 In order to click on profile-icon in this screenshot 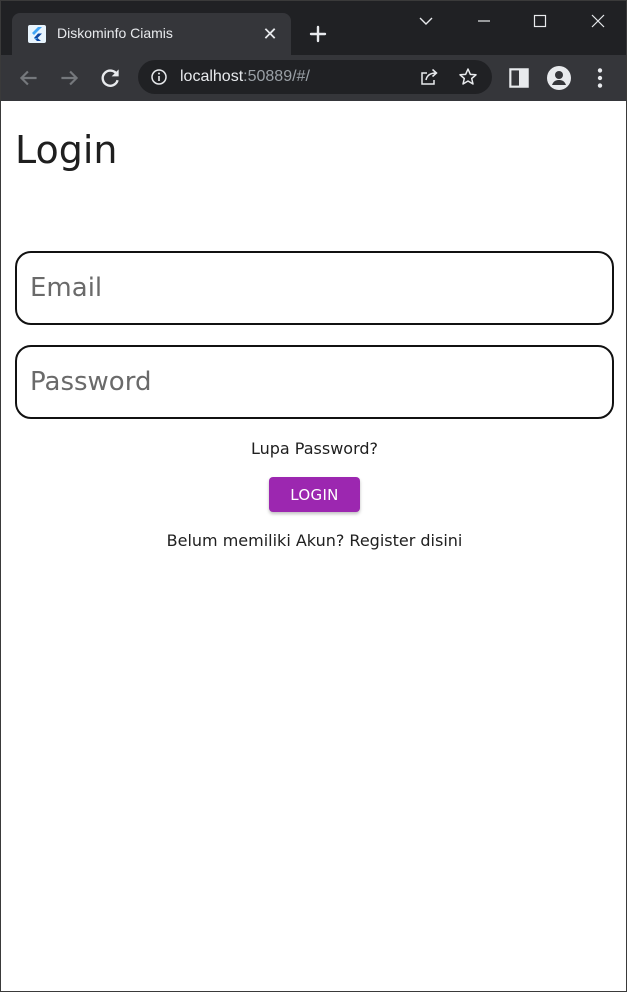, I will do `click(559, 78)`.